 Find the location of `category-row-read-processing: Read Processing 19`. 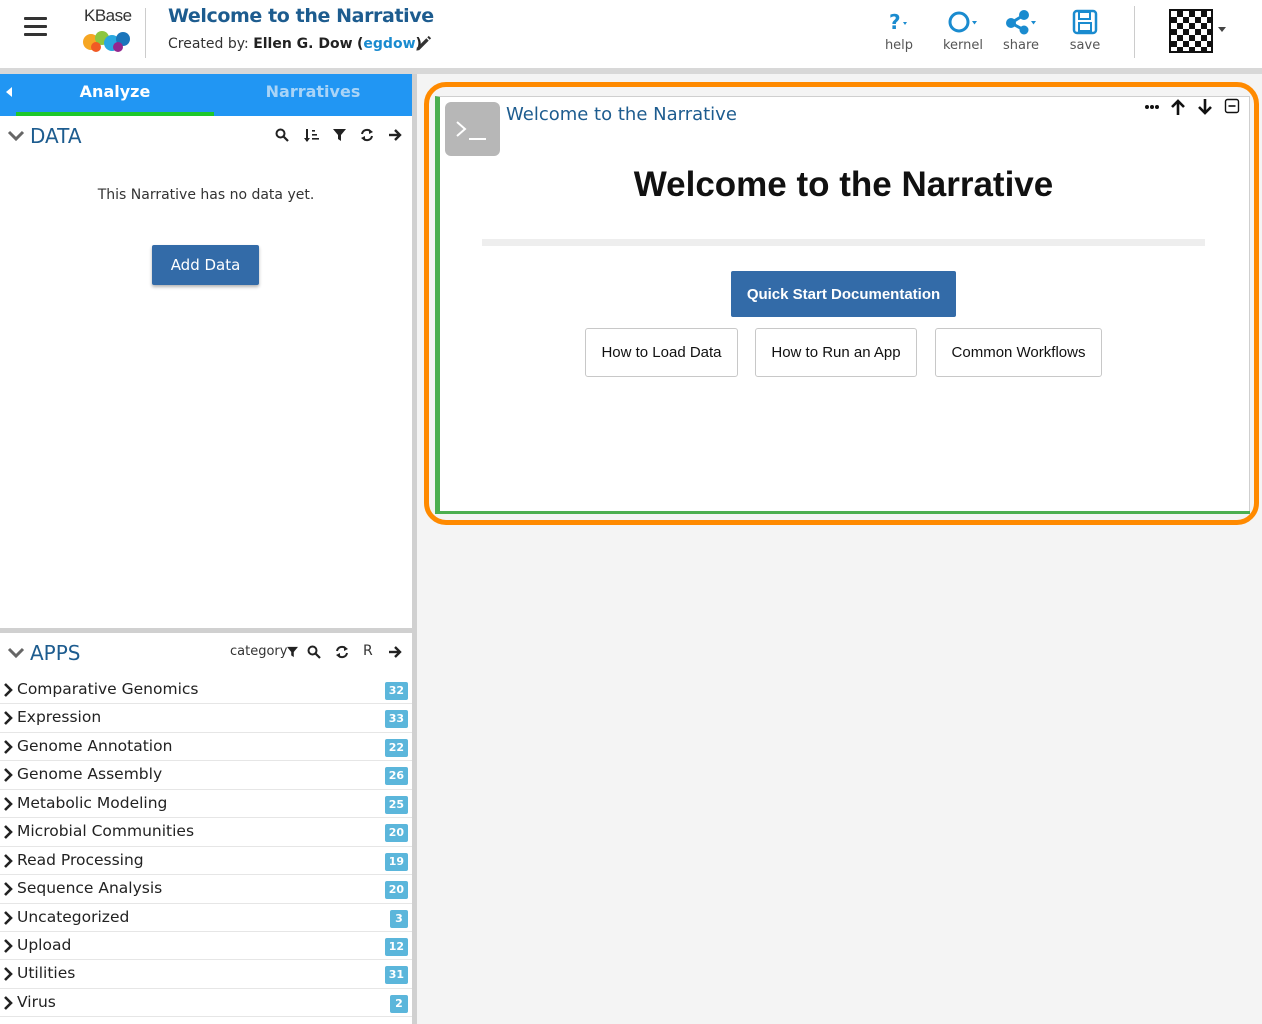

category-row-read-processing: Read Processing 19 is located at coordinates (206, 861).